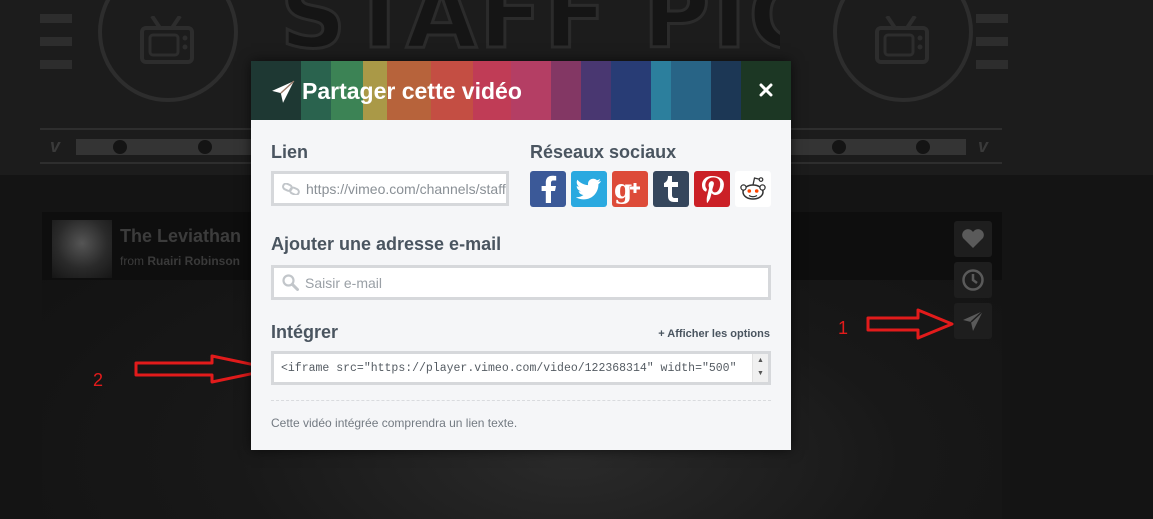  What do you see at coordinates (603, 152) in the screenshot?
I see `social-label: Réseaux sociaux` at bounding box center [603, 152].